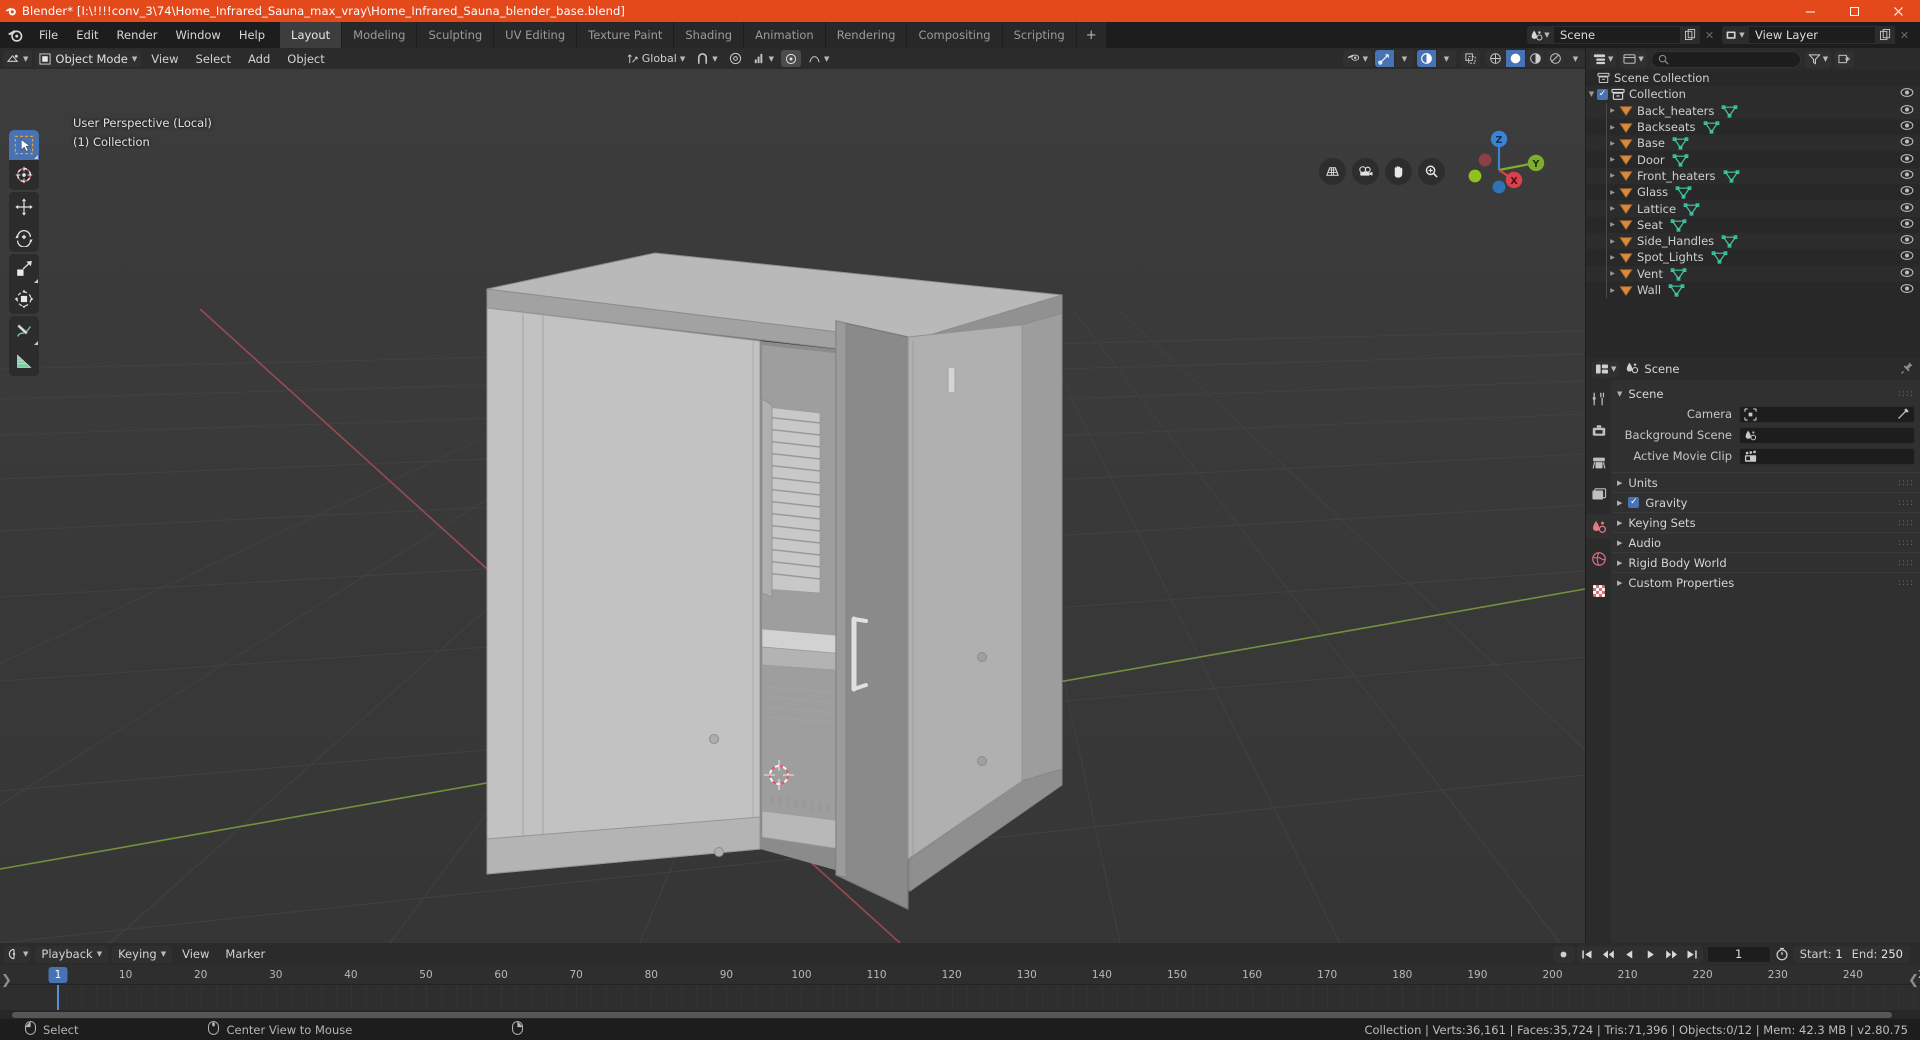 The width and height of the screenshot is (1920, 1040). Describe the element at coordinates (311, 35) in the screenshot. I see `tab-layout: Layout` at that location.